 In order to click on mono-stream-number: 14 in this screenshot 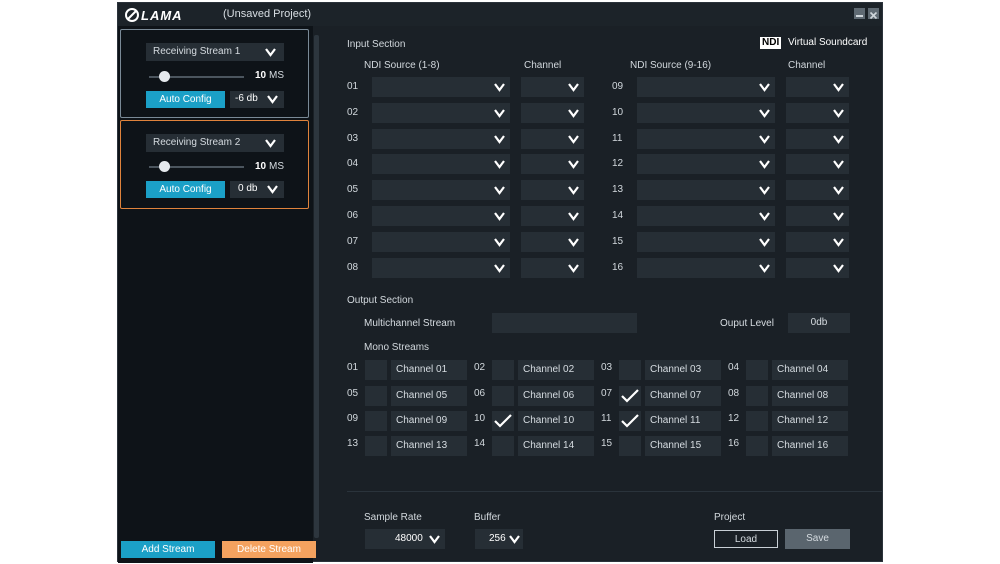, I will do `click(480, 443)`.